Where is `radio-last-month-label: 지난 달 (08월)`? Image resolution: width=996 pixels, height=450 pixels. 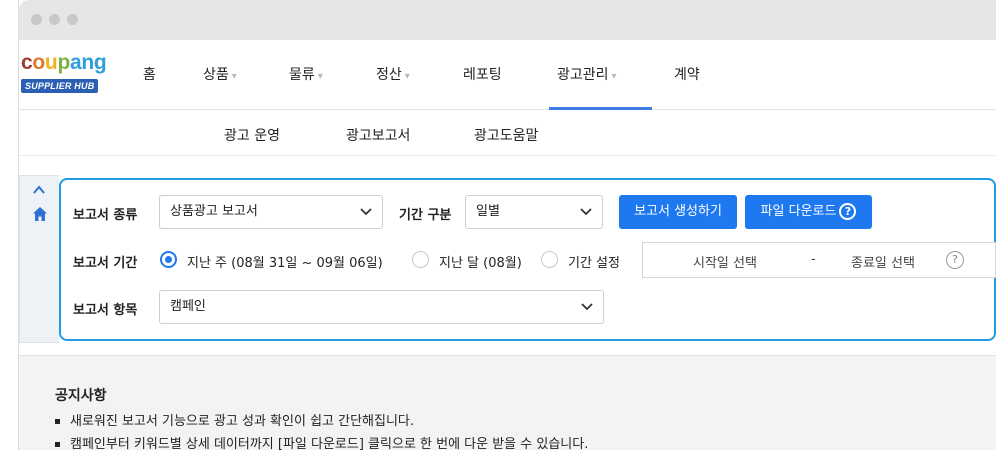 radio-last-month-label: 지난 달 (08월) is located at coordinates (480, 261).